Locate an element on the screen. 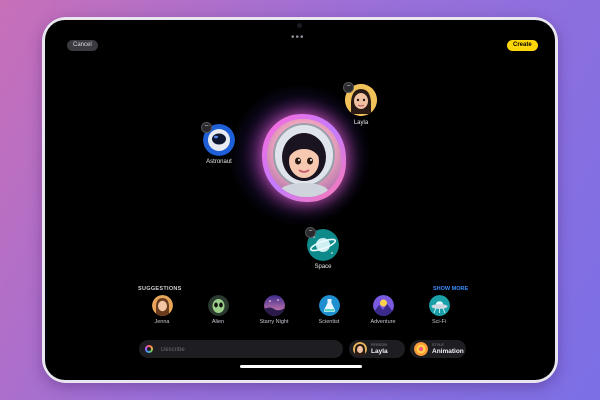 This screenshot has height=400, width=600. bubble-label-space: Space is located at coordinates (323, 267).